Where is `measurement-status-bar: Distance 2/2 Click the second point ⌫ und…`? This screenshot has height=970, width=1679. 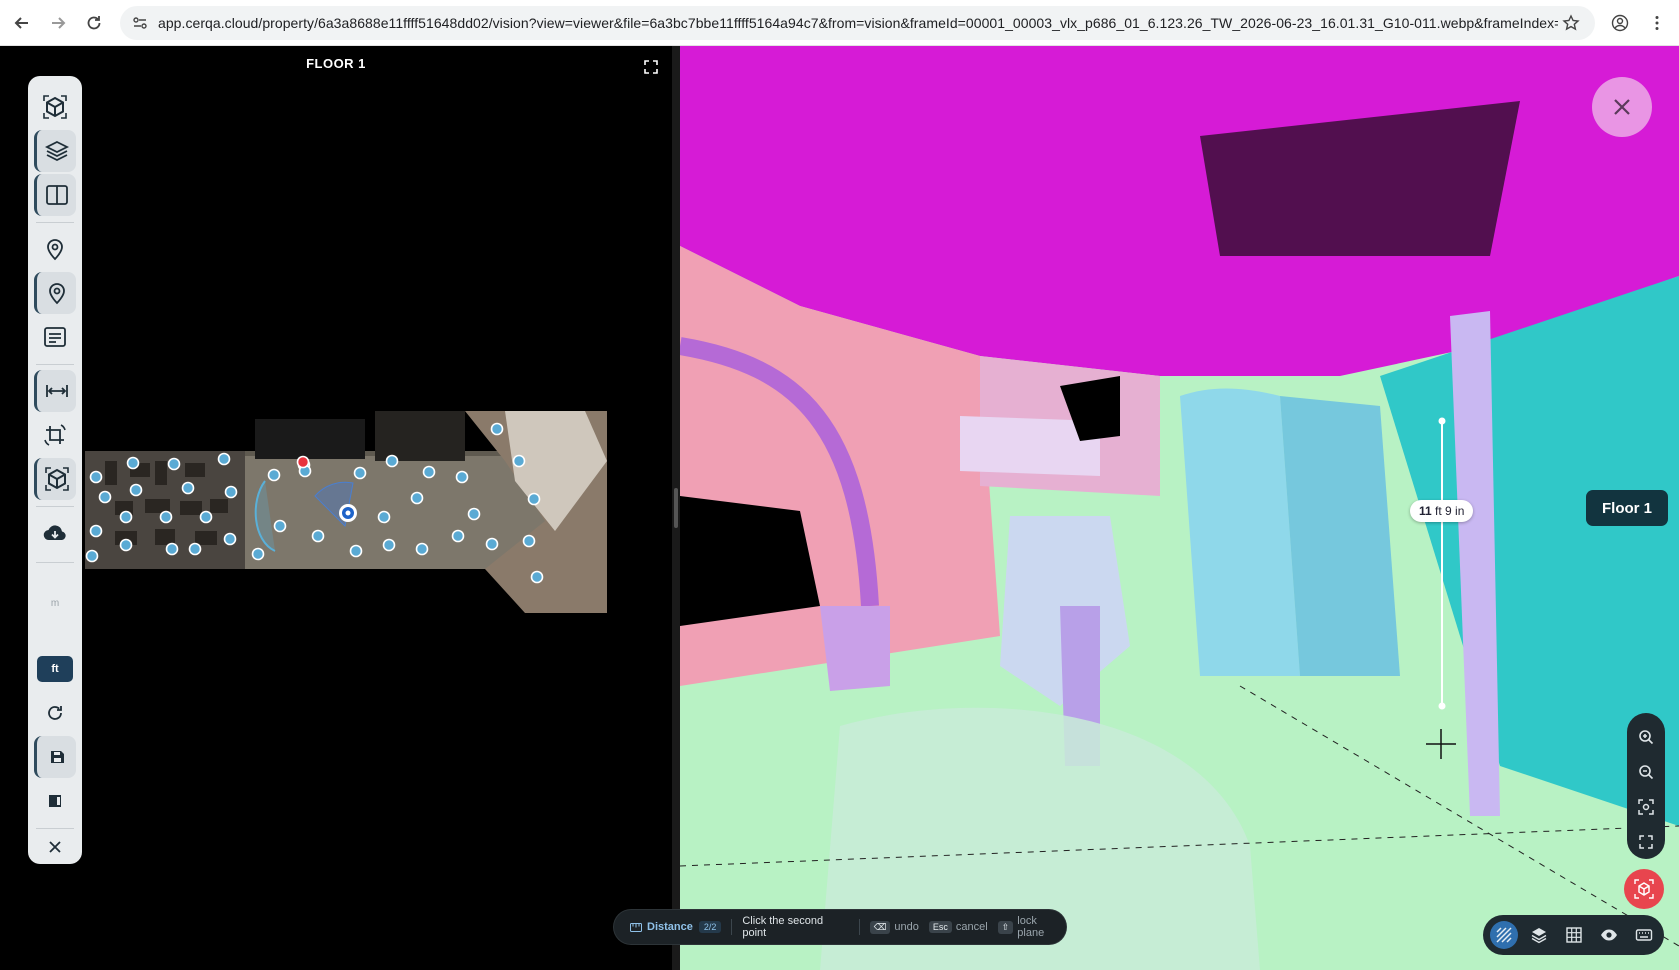
measurement-status-bar: Distance 2/2 Click the second point ⌫ und… is located at coordinates (840, 927).